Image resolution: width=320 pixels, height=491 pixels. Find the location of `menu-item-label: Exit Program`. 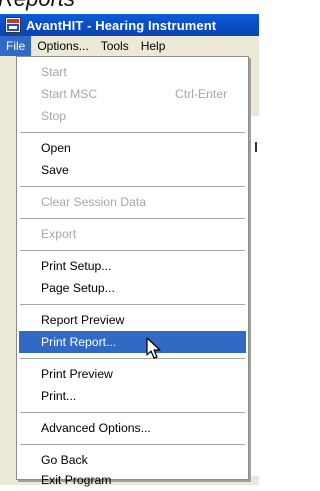

menu-item-label: Exit Program is located at coordinates (76, 480).